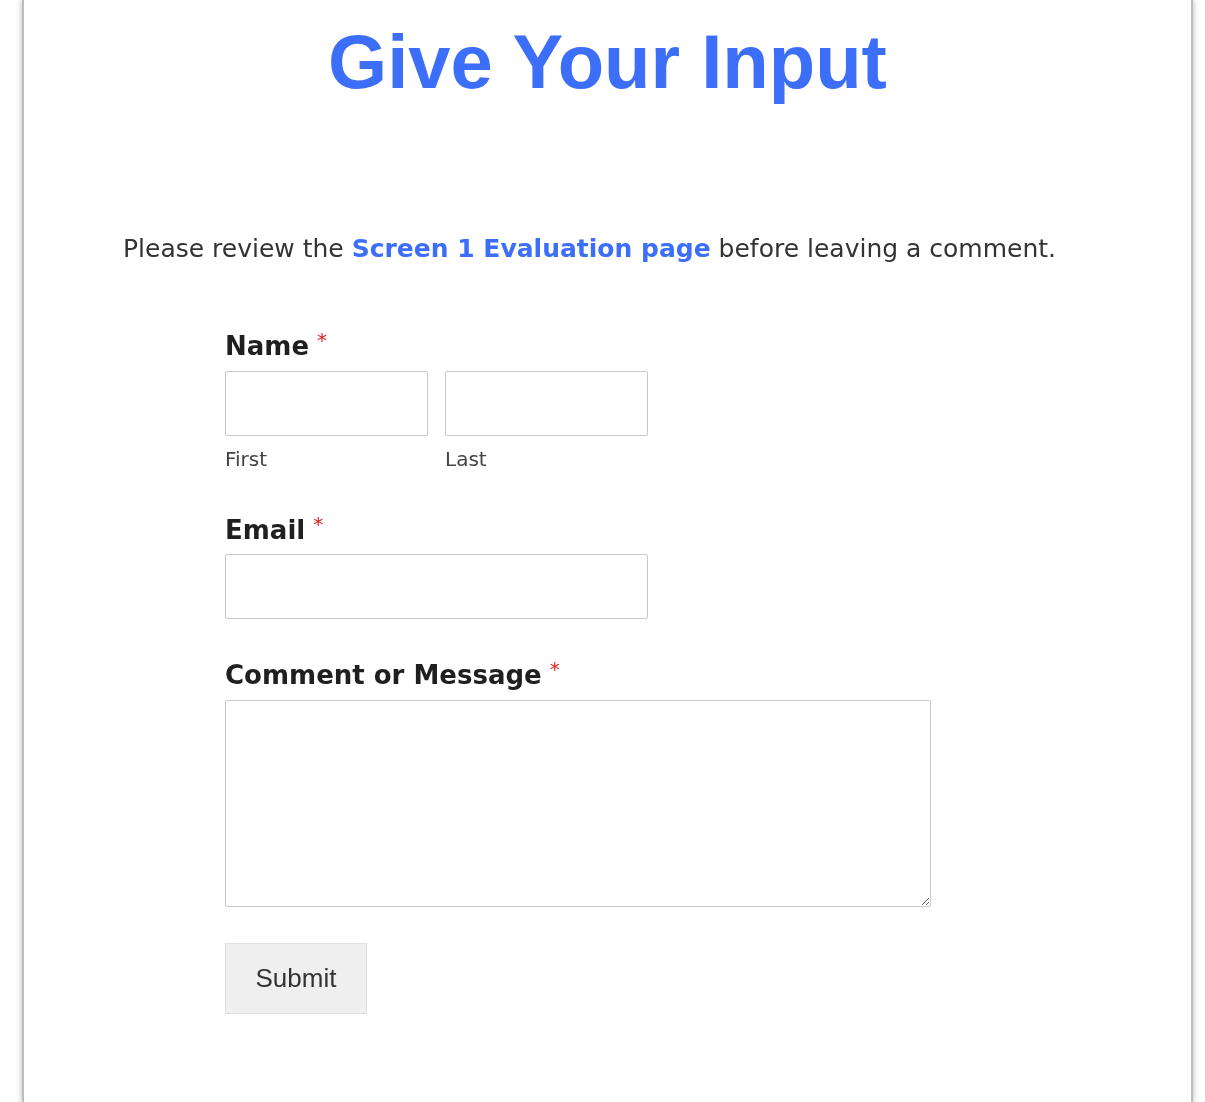 This screenshot has height=1102, width=1205. Describe the element at coordinates (265, 530) in the screenshot. I see `field-label: Email` at that location.